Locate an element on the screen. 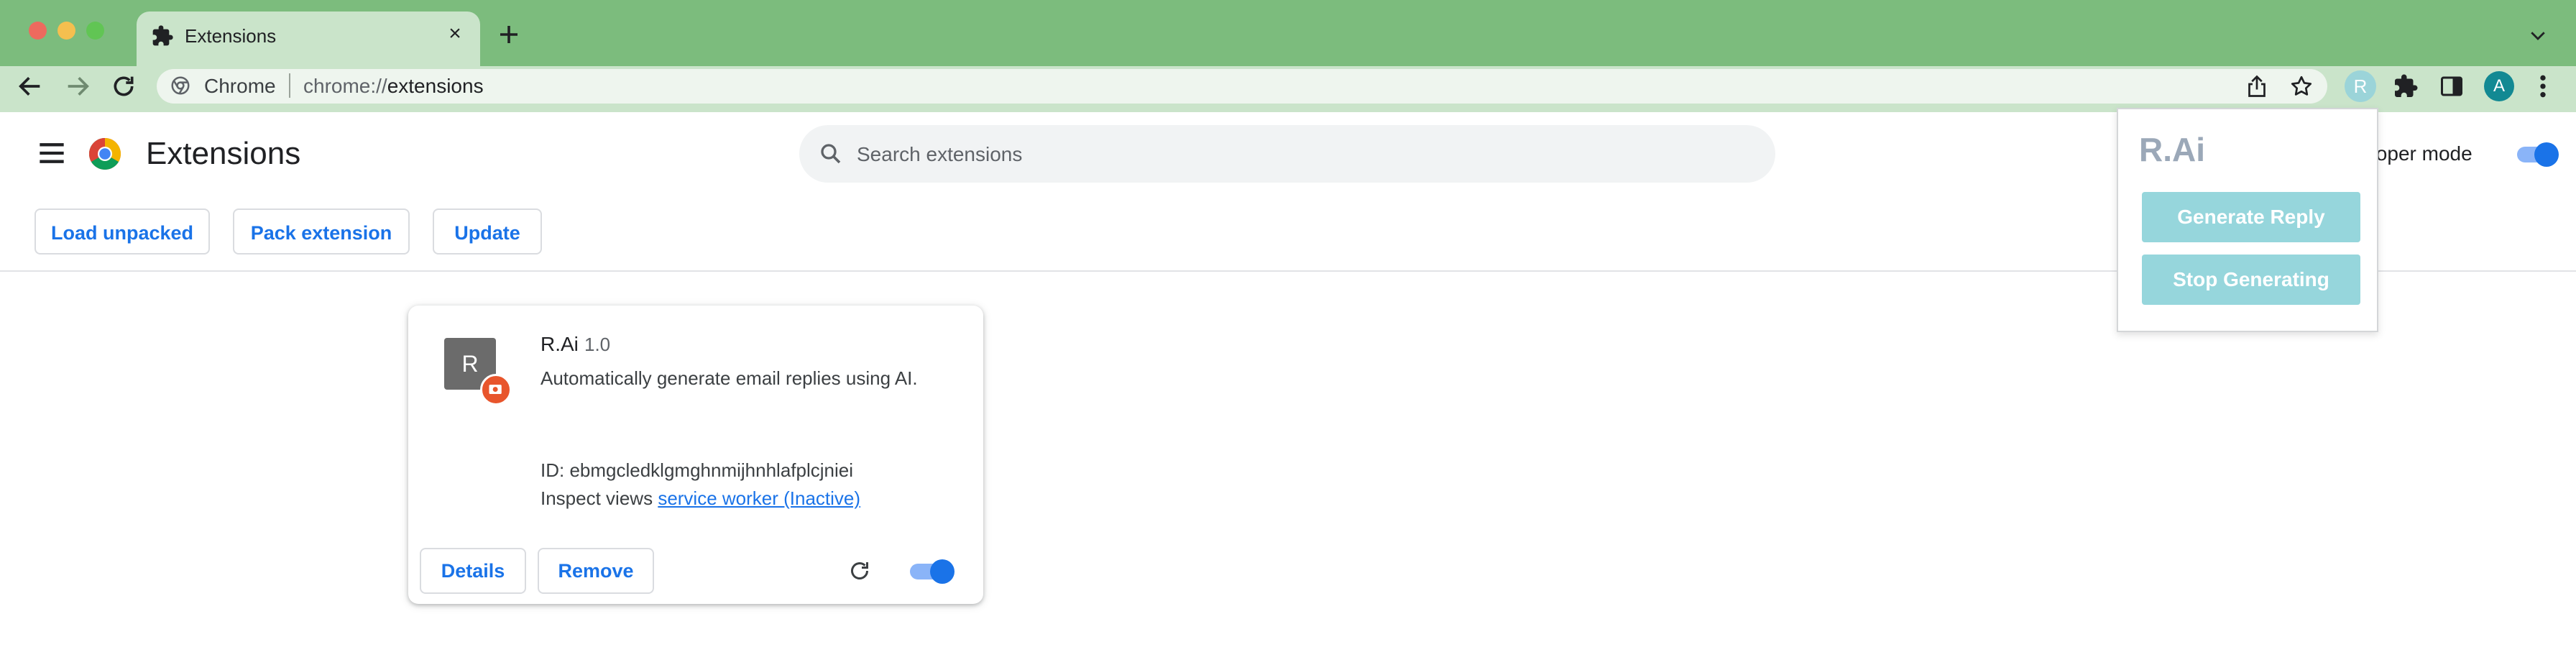 The image size is (2576, 660). generate-reply-button: Generate Reply is located at coordinates (2251, 217).